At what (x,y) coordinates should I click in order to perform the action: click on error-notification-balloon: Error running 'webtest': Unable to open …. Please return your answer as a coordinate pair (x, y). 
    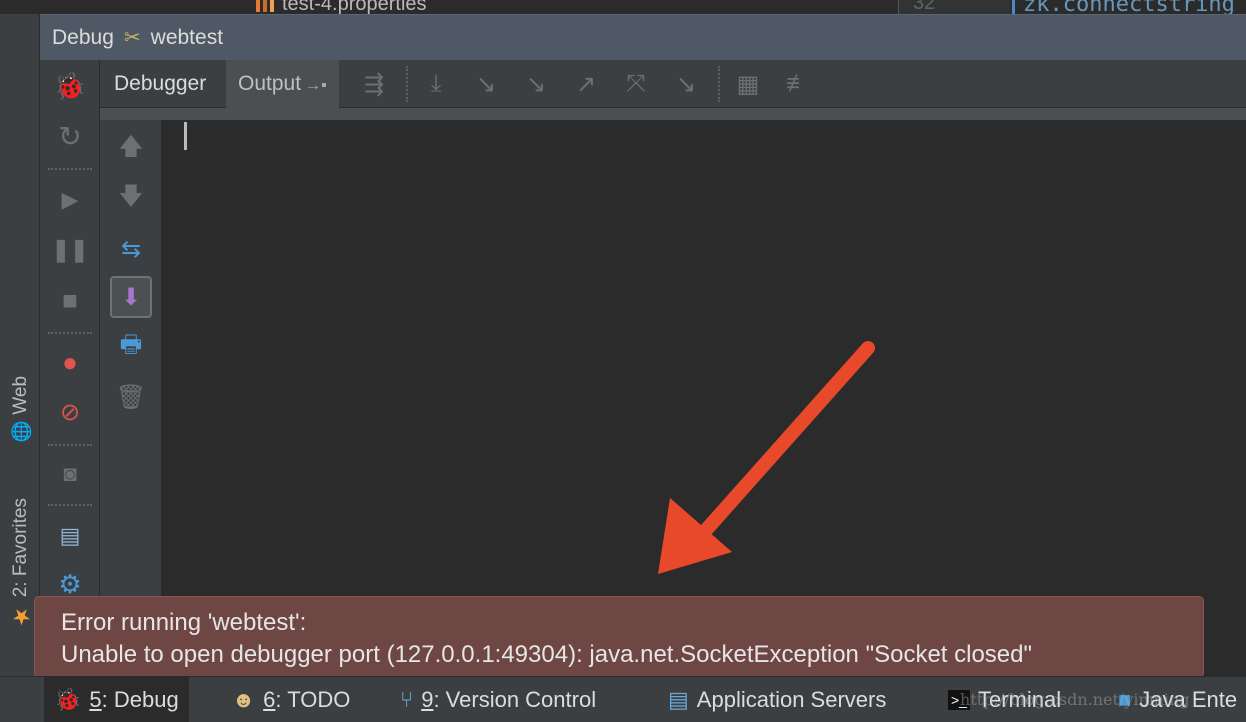
    Looking at the image, I should click on (619, 637).